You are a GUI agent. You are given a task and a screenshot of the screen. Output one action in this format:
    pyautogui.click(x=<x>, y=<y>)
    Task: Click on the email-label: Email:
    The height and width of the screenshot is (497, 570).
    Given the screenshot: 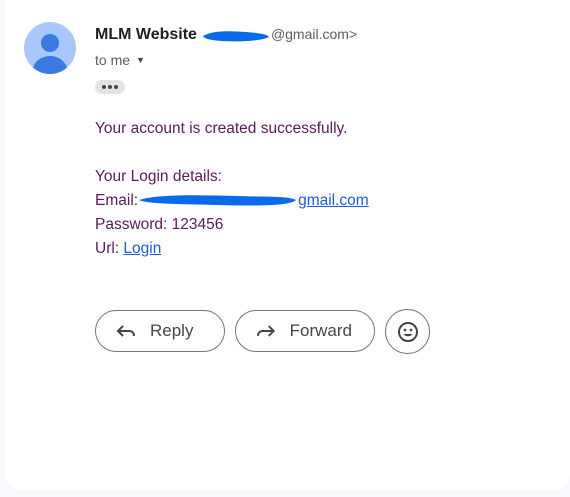 What is the action you would take?
    pyautogui.click(x=117, y=200)
    